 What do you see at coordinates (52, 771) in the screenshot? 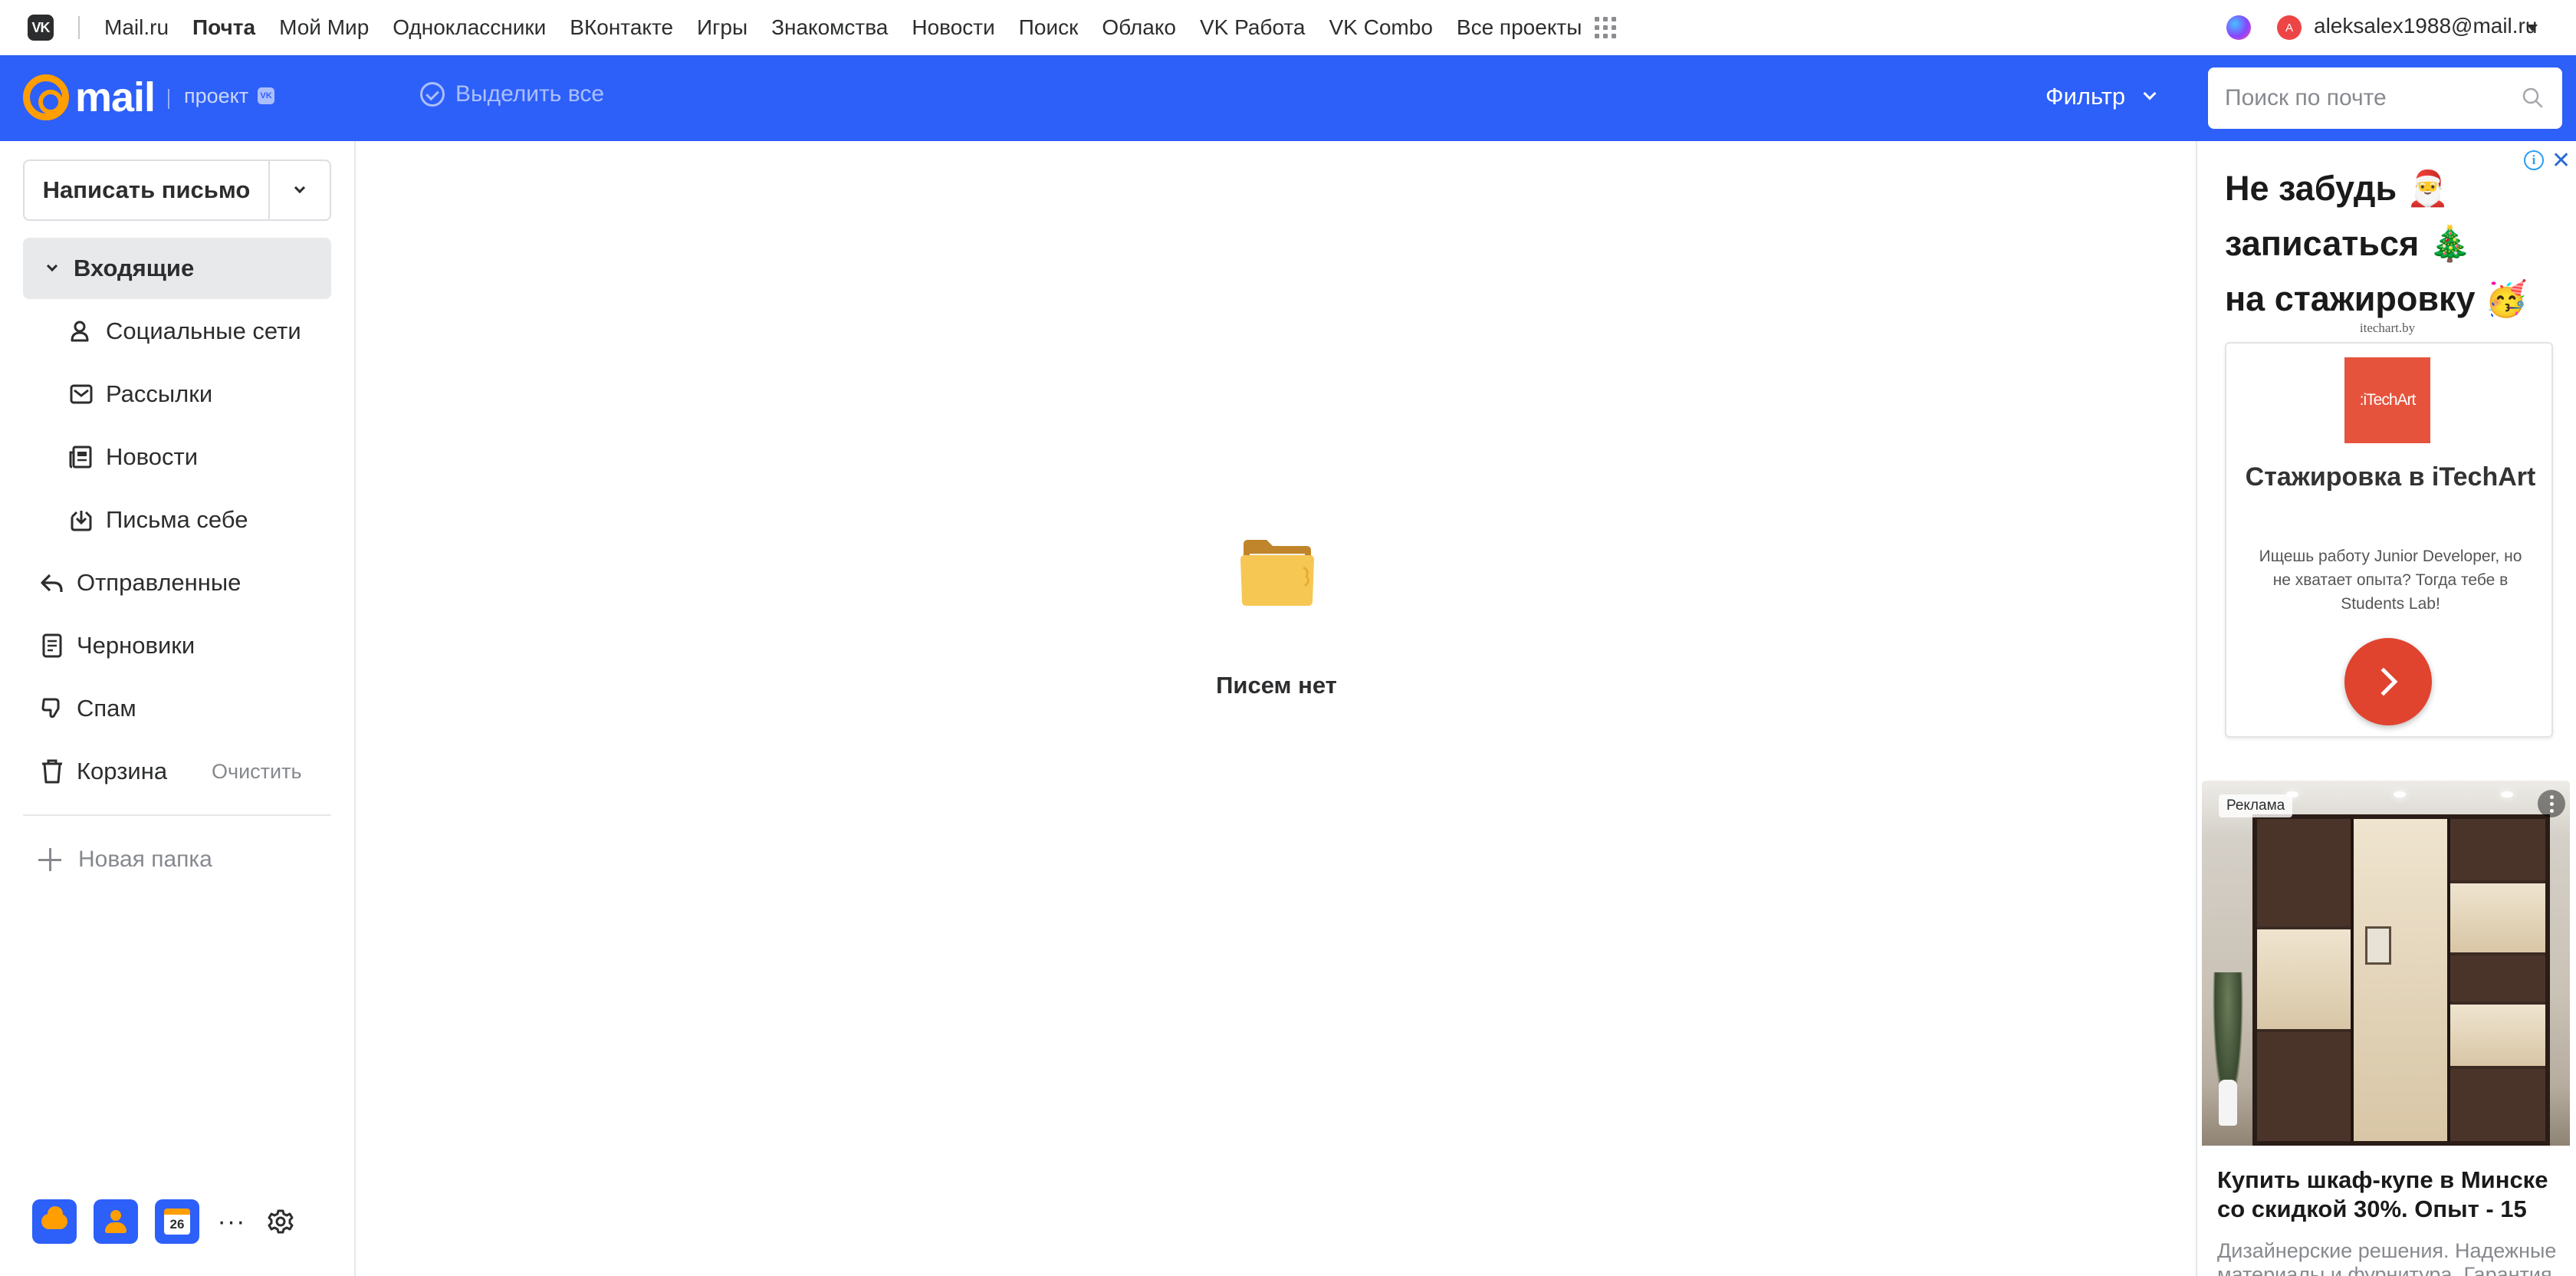
I see `trash-icon` at bounding box center [52, 771].